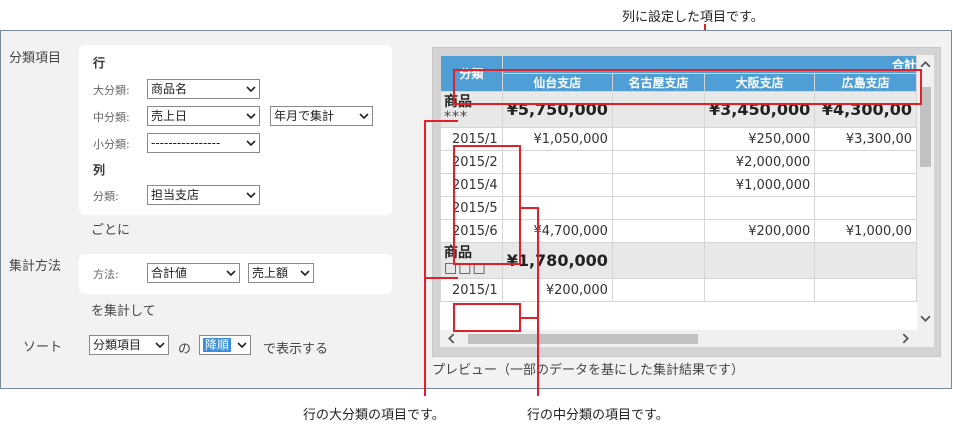 The width and height of the screenshot is (953, 425). I want to click on per-text: ごとに, so click(111, 230).